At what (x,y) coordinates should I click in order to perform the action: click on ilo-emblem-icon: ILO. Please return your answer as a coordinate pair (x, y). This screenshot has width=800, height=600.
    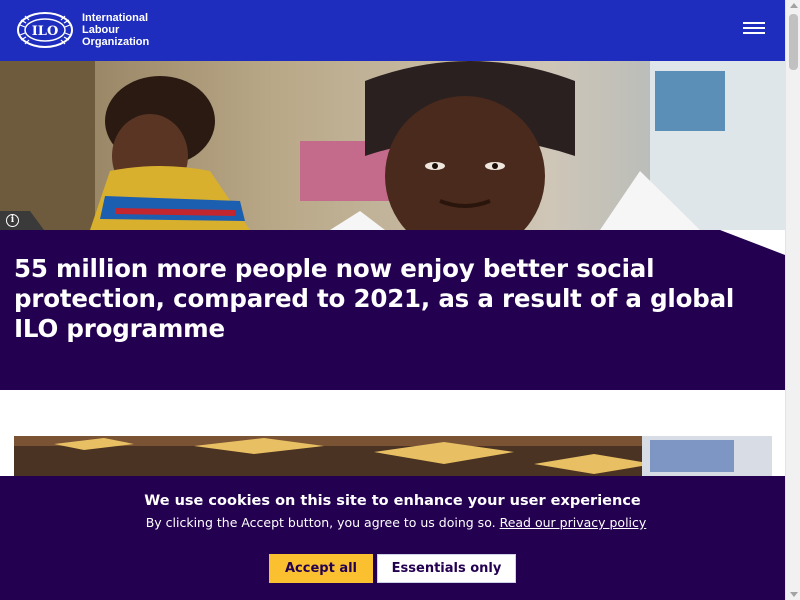
    Looking at the image, I should click on (45, 30).